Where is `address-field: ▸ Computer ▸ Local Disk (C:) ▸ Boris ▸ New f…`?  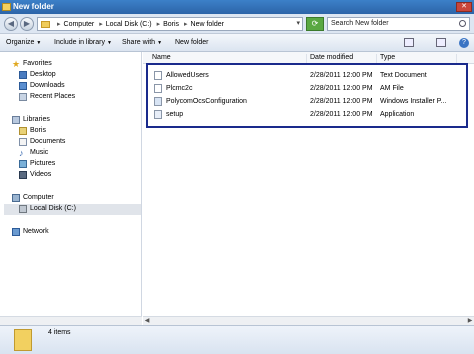
address-field: ▸ Computer ▸ Local Disk (C:) ▸ Boris ▸ New f… is located at coordinates (170, 24).